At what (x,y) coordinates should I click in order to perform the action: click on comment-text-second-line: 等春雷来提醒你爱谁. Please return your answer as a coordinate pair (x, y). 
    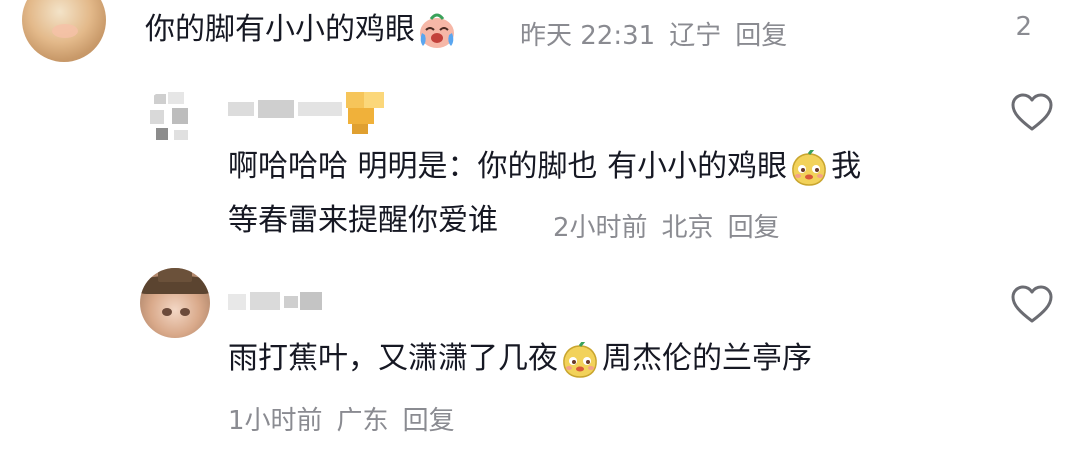
    Looking at the image, I should click on (363, 220).